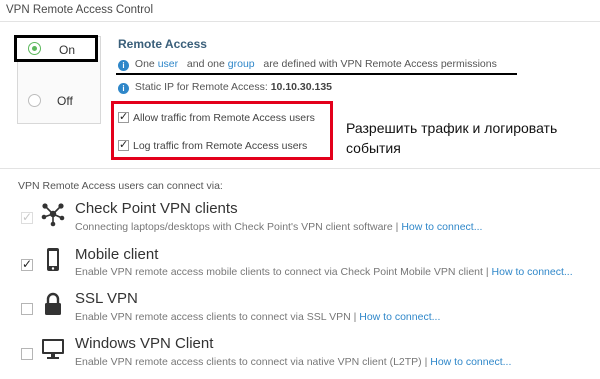  What do you see at coordinates (34, 100) in the screenshot?
I see `radio-off-icon` at bounding box center [34, 100].